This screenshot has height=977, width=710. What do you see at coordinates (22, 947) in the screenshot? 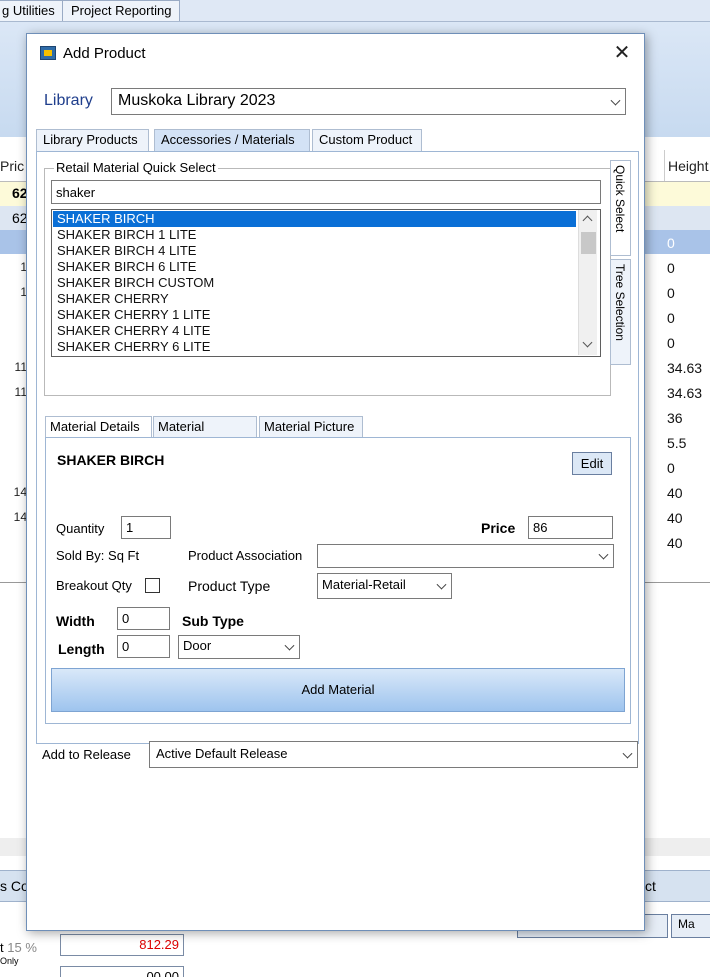
I see `percent-field-value: 15 %` at bounding box center [22, 947].